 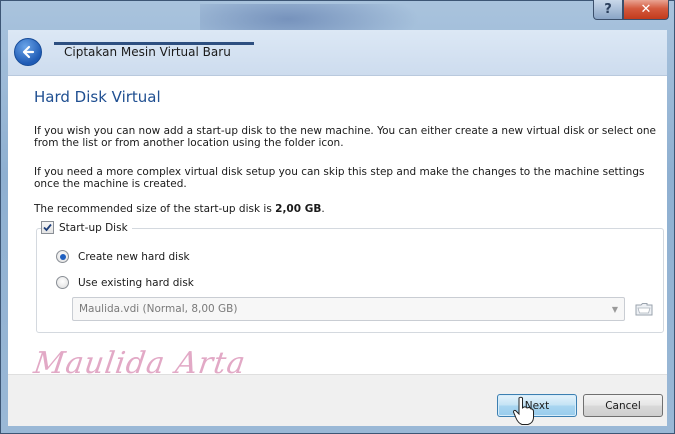 I want to click on create-new-disk-option: Create new hard disk, so click(x=123, y=256).